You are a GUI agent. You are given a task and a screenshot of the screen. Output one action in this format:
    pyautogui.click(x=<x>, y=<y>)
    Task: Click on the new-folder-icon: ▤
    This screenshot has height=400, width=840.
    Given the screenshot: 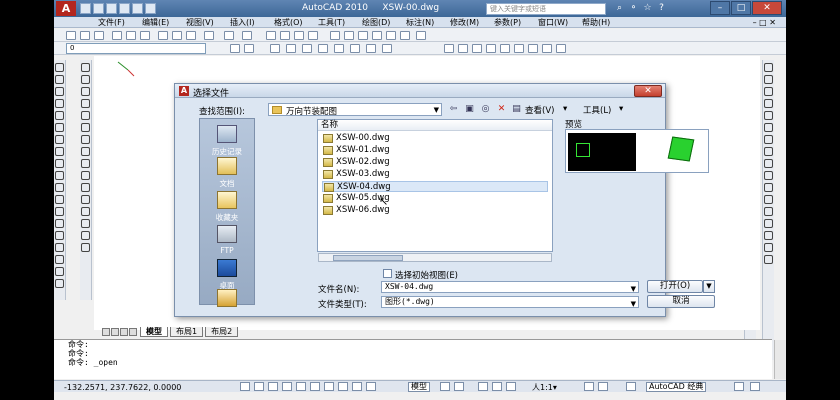 What is the action you would take?
    pyautogui.click(x=516, y=109)
    